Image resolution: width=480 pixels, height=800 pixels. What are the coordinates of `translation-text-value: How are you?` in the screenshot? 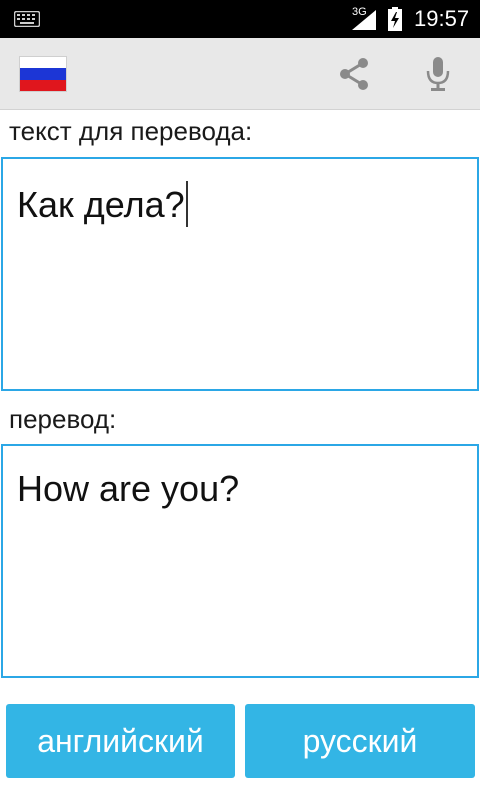 It's located at (128, 488).